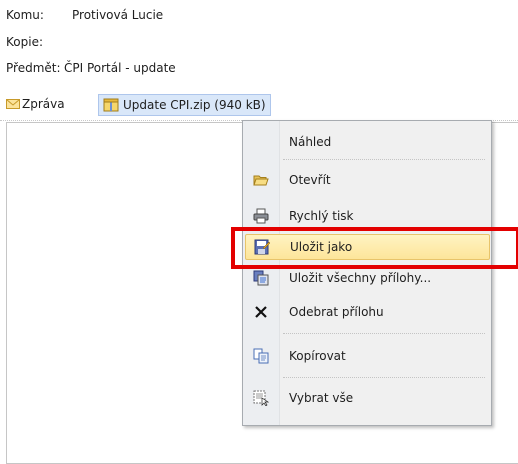 This screenshot has height=464, width=518. What do you see at coordinates (261, 312) in the screenshot?
I see `remove-x-icon` at bounding box center [261, 312].